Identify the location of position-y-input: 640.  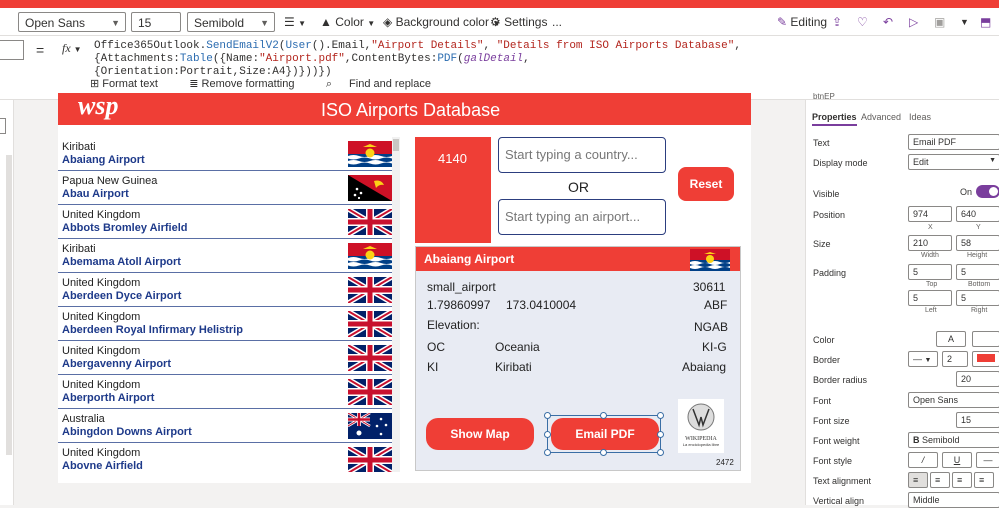
(977, 214).